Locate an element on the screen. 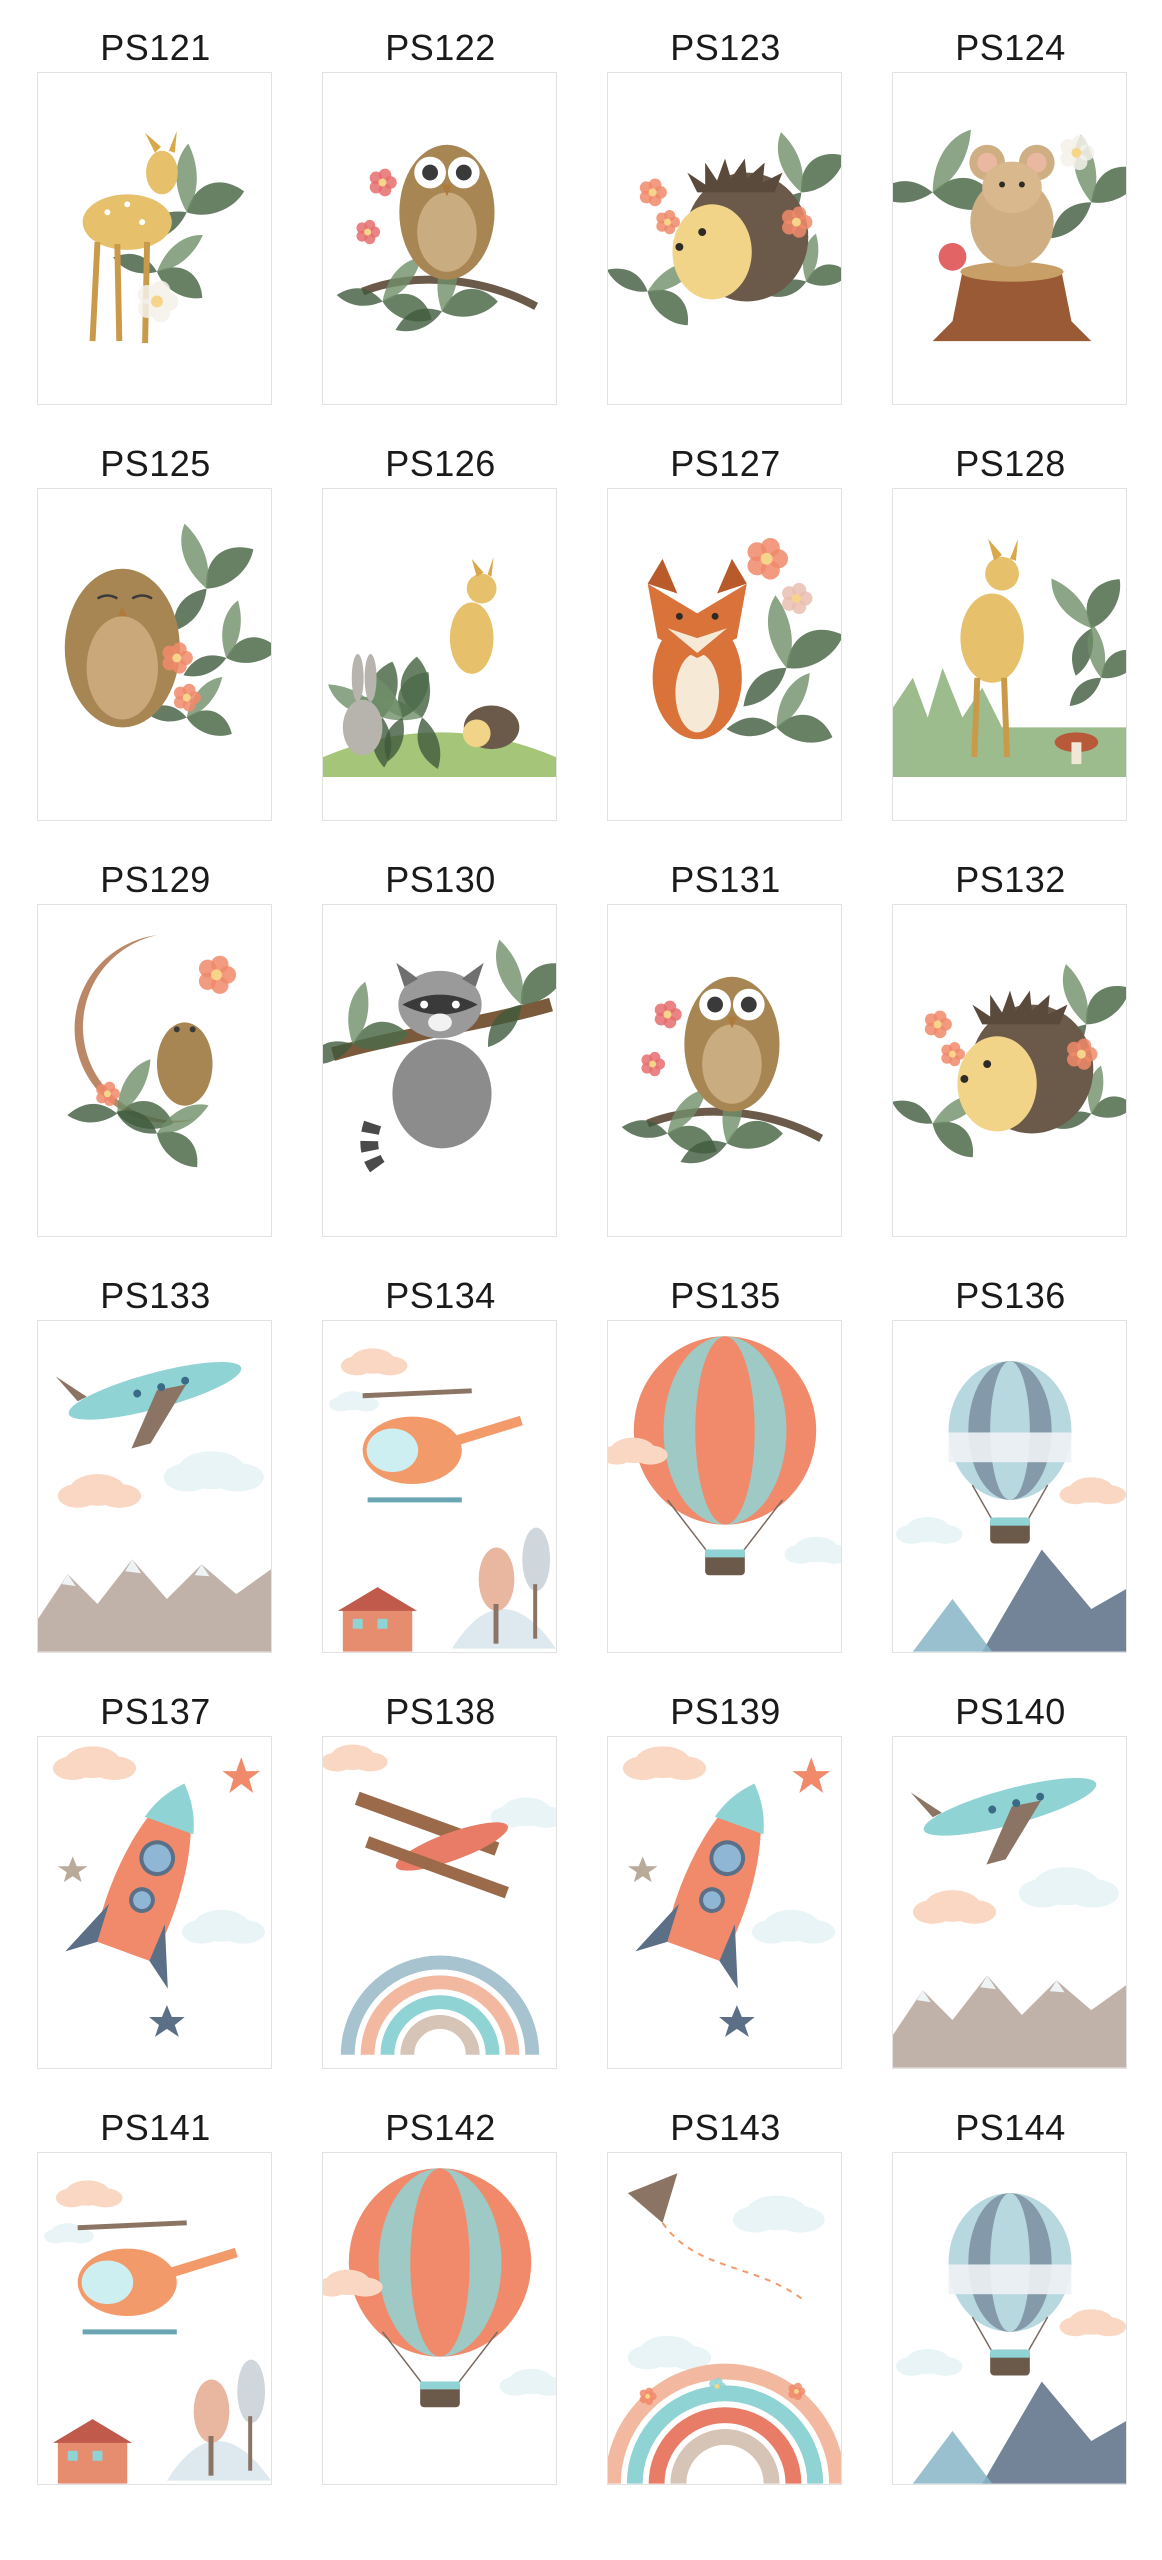 This screenshot has width=1162, height=2560. poster-card: PS139 is located at coordinates (725, 1880).